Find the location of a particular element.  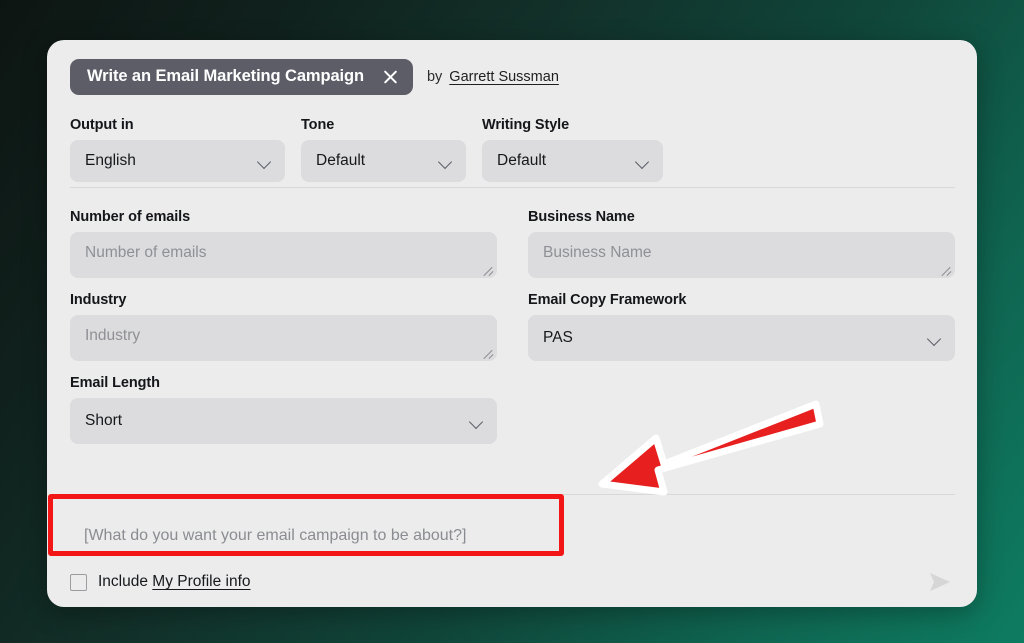

label-email-copy-framework: Email Copy Framework is located at coordinates (607, 300).